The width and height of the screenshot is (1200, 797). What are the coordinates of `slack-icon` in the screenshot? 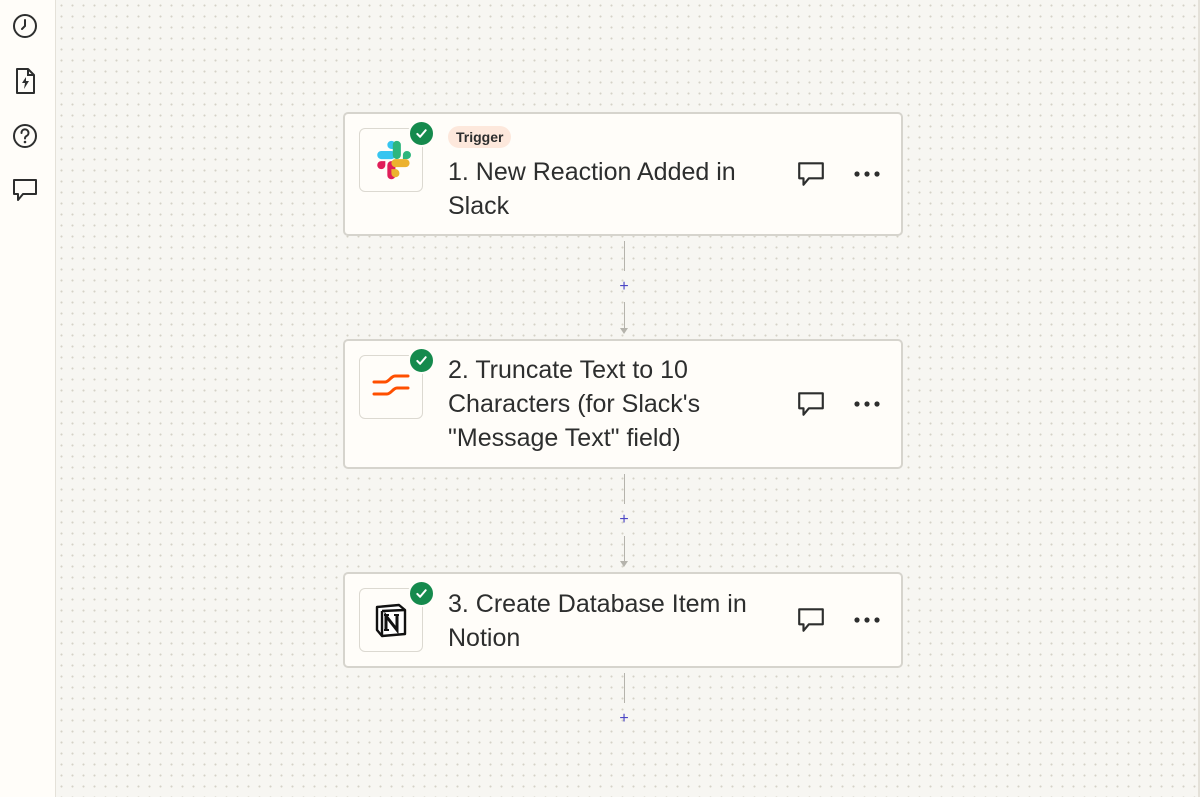 It's located at (394, 160).